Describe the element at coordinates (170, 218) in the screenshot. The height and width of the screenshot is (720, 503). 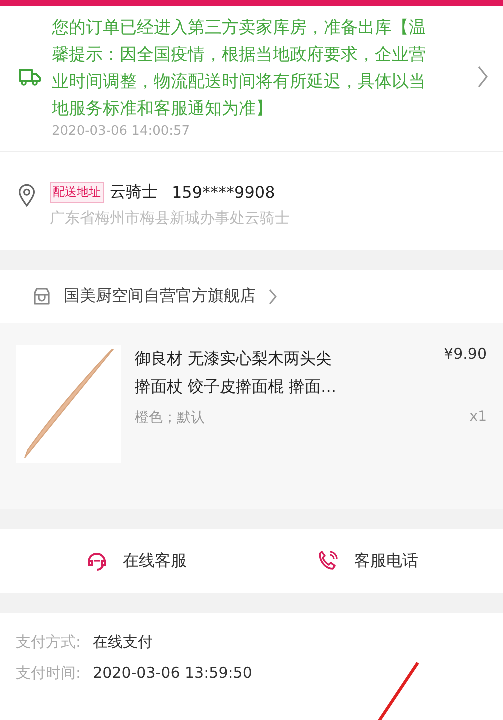
I see `address-detail: 广东省梅州市梅县新城办事处云骑士` at that location.